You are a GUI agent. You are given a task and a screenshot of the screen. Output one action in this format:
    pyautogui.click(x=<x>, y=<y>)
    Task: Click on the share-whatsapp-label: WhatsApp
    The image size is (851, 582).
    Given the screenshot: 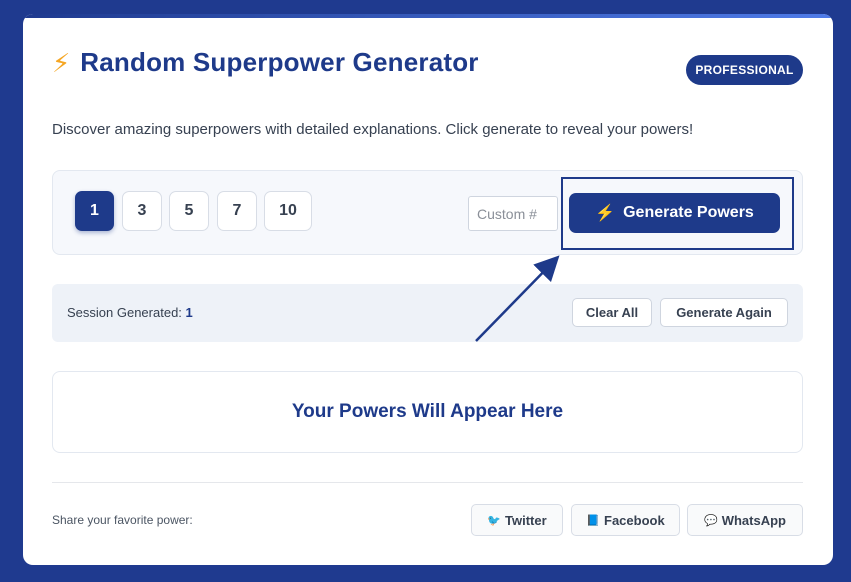 What is the action you would take?
    pyautogui.click(x=753, y=520)
    